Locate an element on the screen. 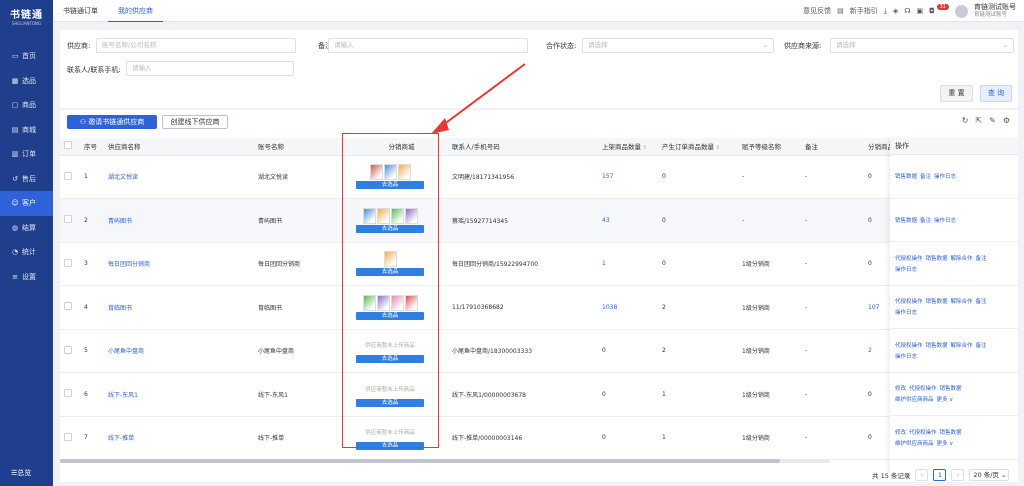 The image size is (1024, 486). sidebar-item: ◔ 统计 is located at coordinates (26, 252).